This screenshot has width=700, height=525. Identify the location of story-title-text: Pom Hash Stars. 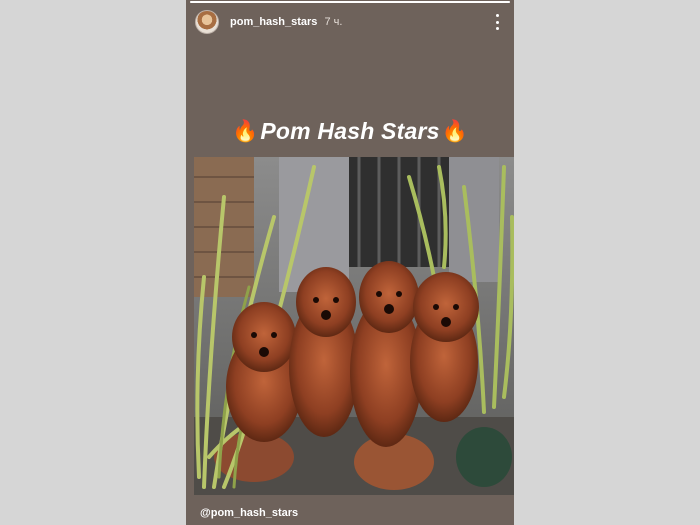
(350, 131).